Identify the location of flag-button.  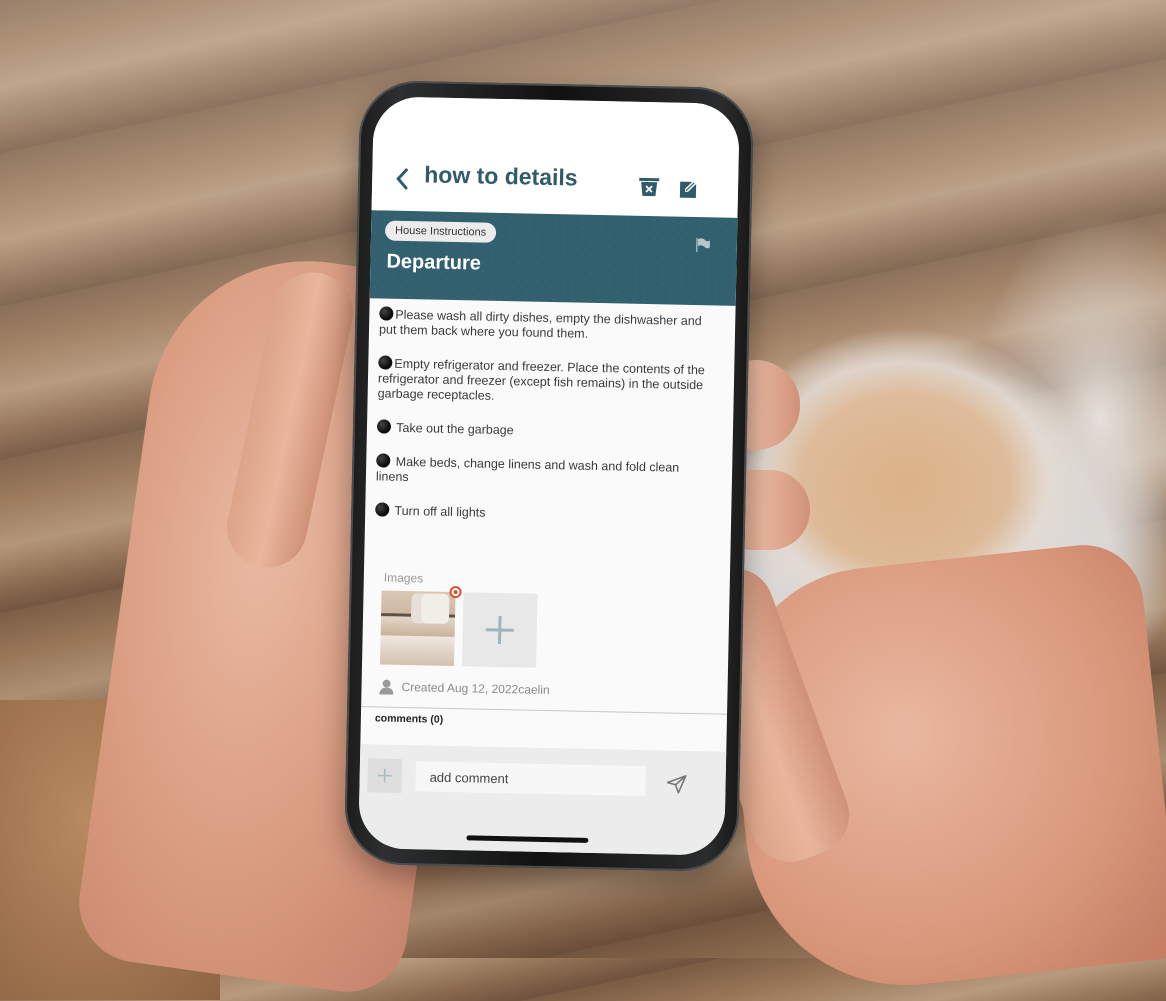
(703, 245).